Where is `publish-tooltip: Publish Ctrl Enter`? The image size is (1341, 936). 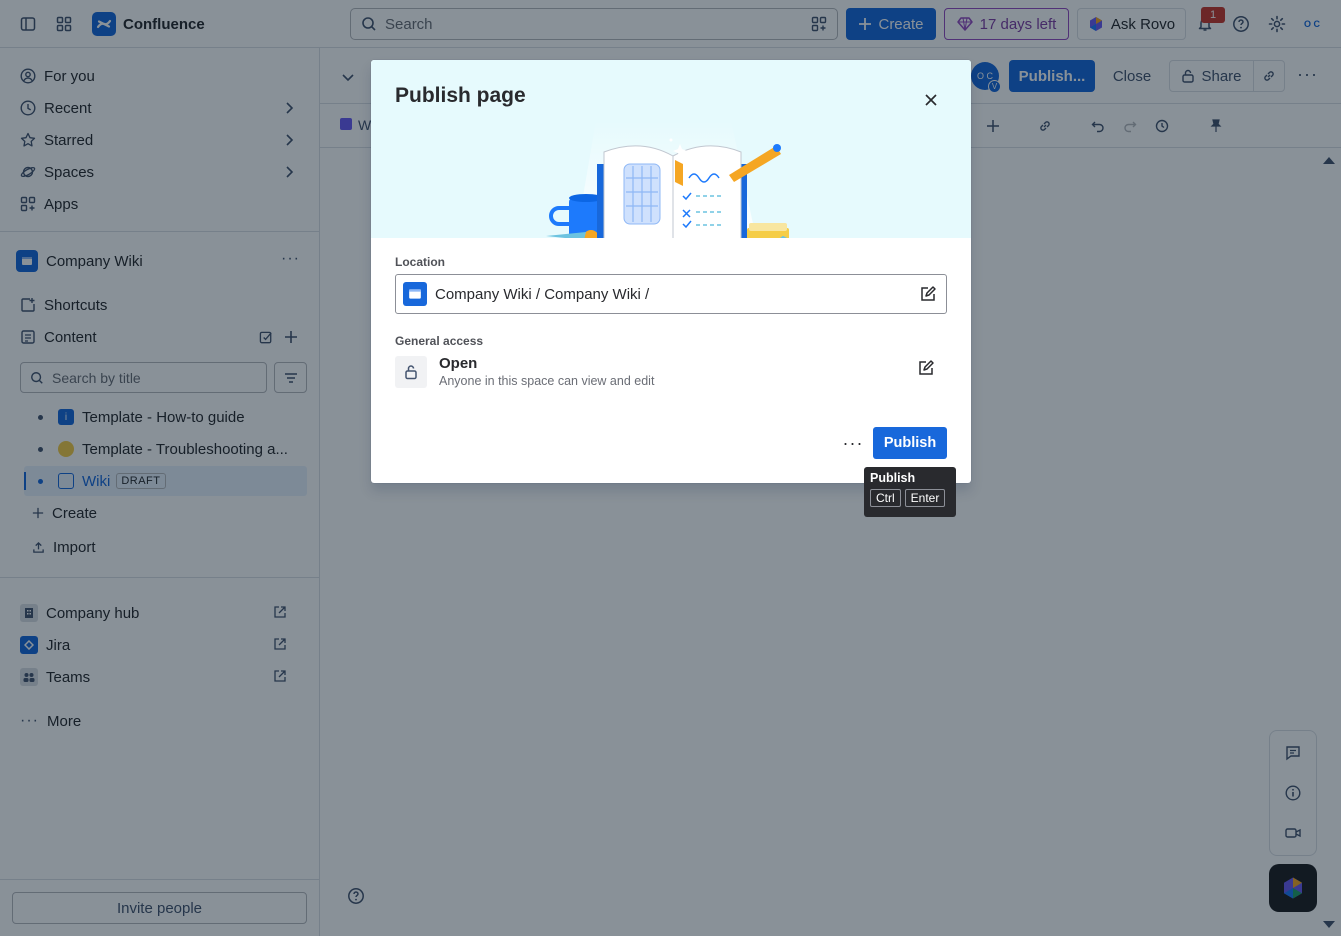 publish-tooltip: Publish Ctrl Enter is located at coordinates (910, 492).